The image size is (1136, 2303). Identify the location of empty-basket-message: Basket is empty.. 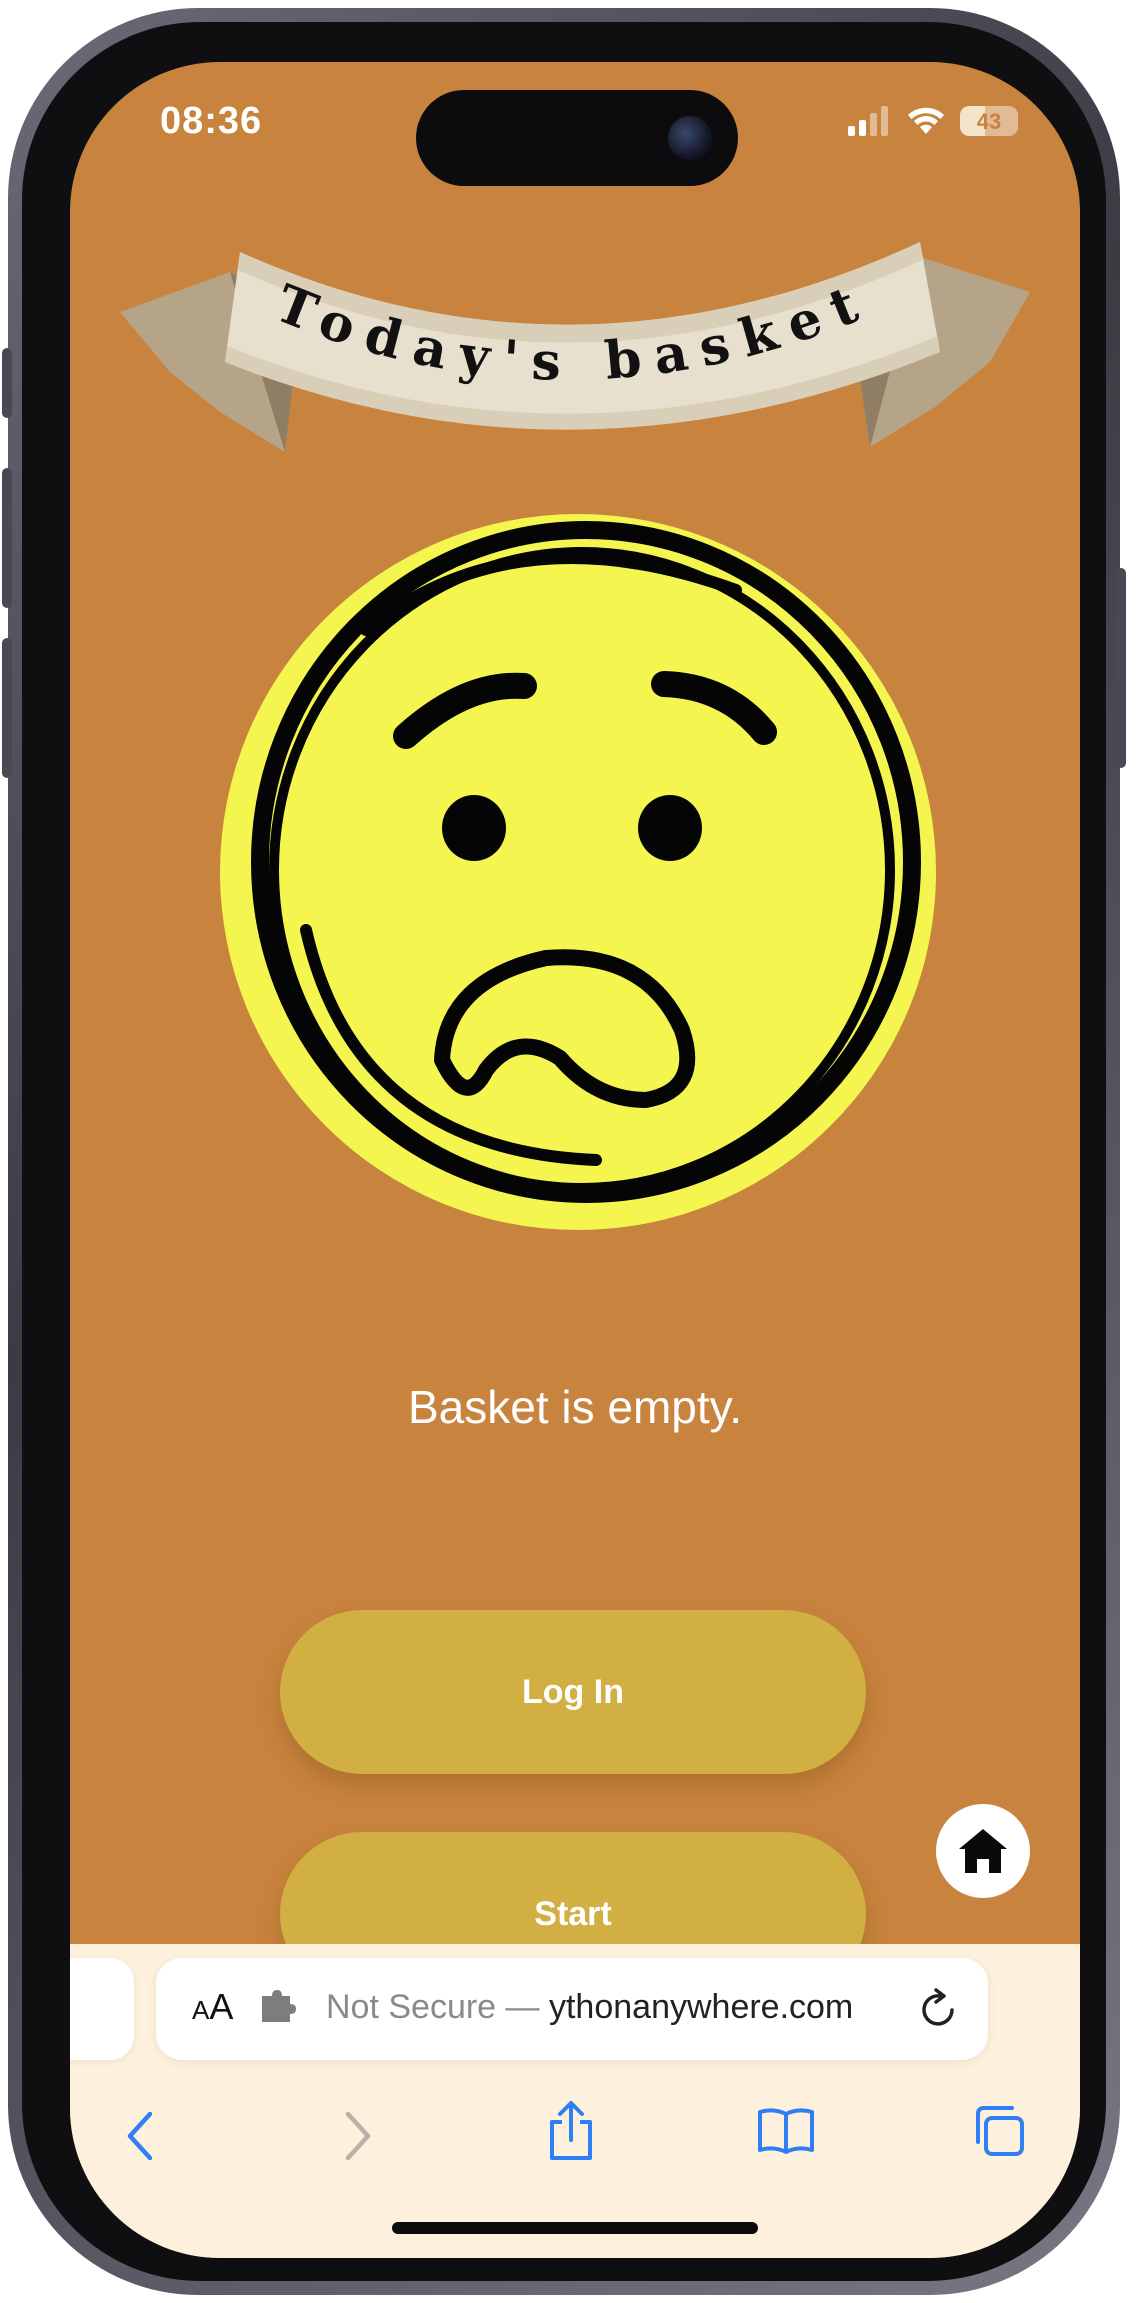
(575, 1407).